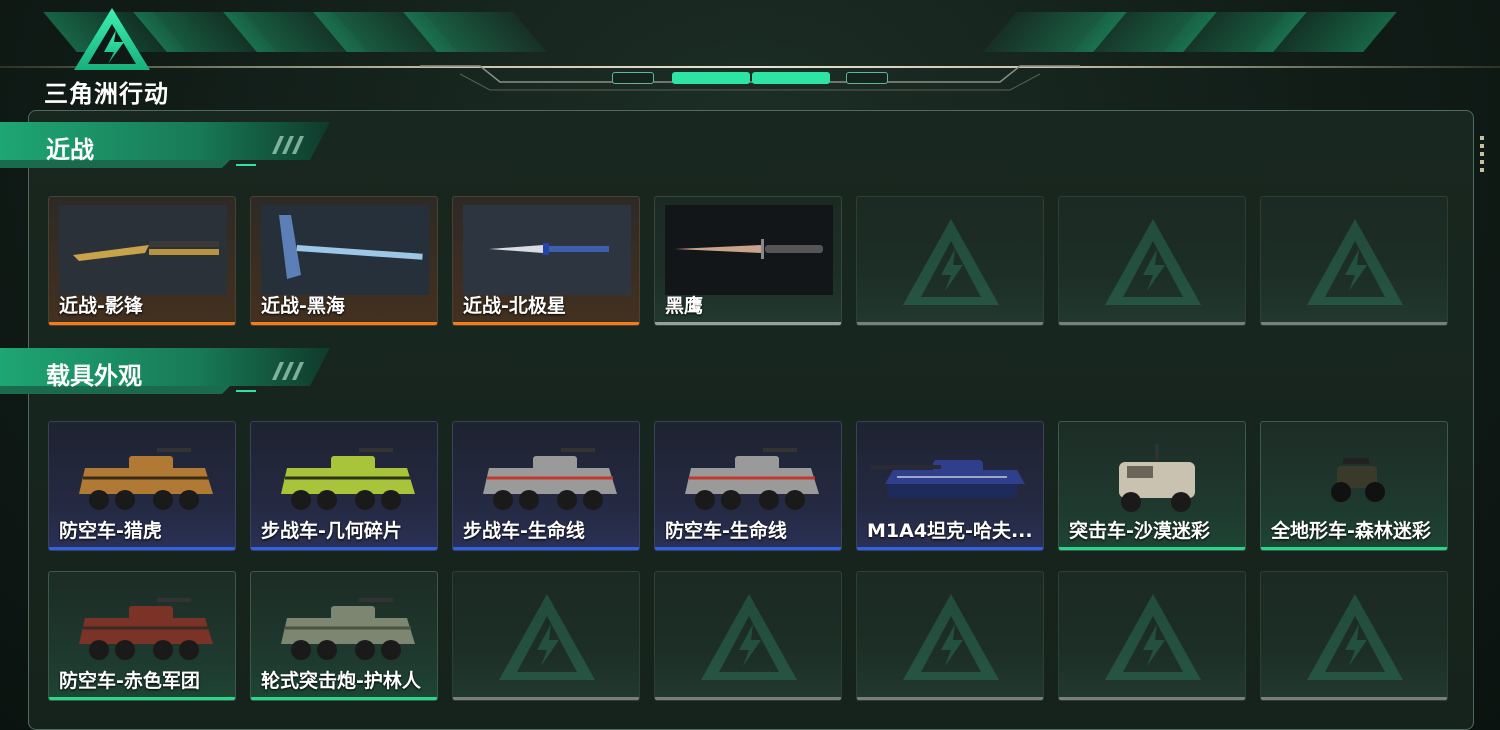 This screenshot has width=1500, height=730. I want to click on page-indicator, so click(757, 78).